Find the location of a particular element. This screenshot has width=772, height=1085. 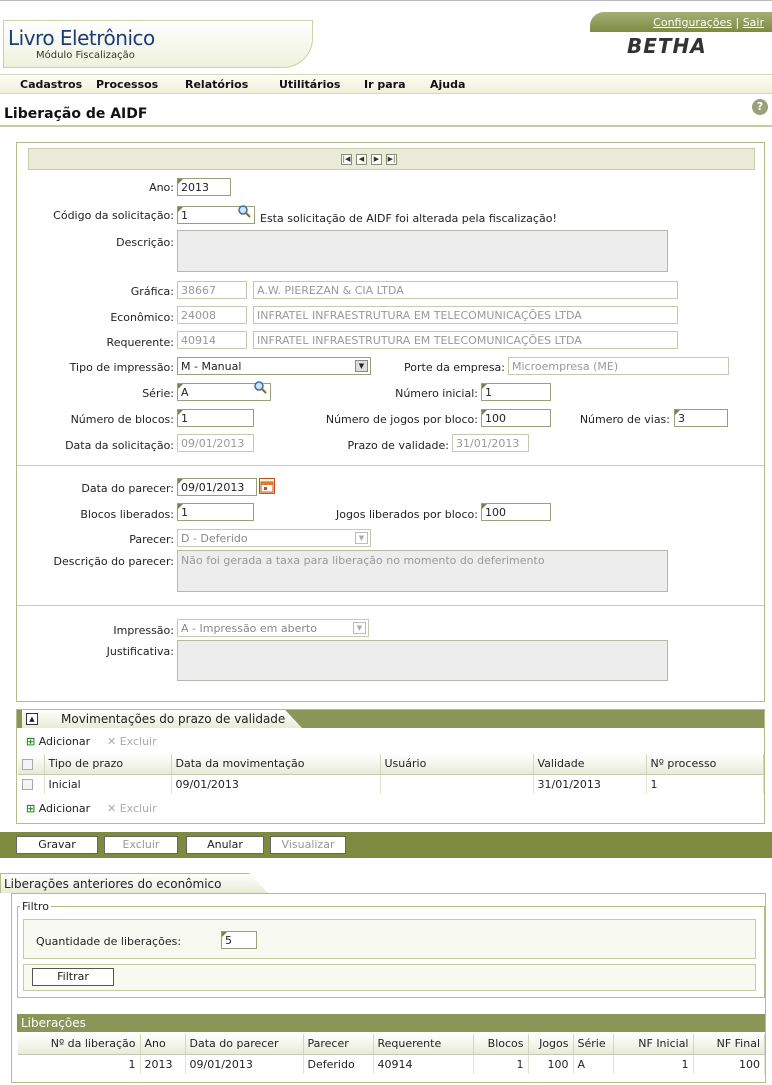

col-jogos: Jogos is located at coordinates (551, 1044).